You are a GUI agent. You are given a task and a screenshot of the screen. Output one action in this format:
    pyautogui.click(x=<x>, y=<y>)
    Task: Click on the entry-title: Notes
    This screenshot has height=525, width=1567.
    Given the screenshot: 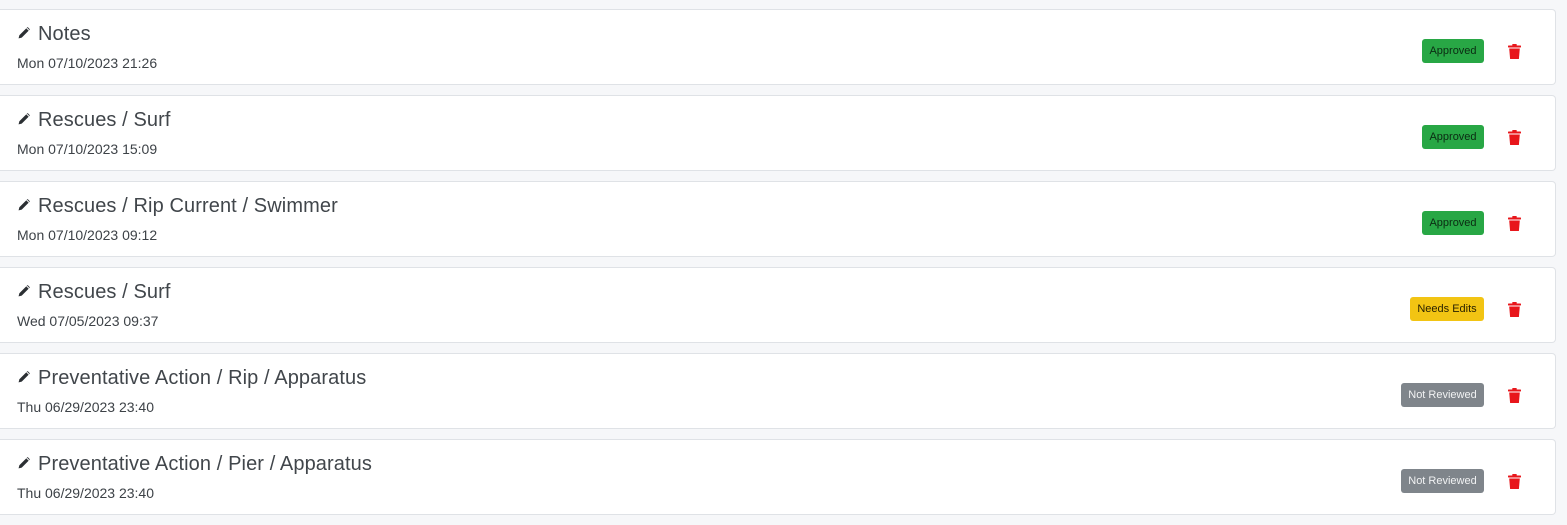 What is the action you would take?
    pyautogui.click(x=64, y=34)
    